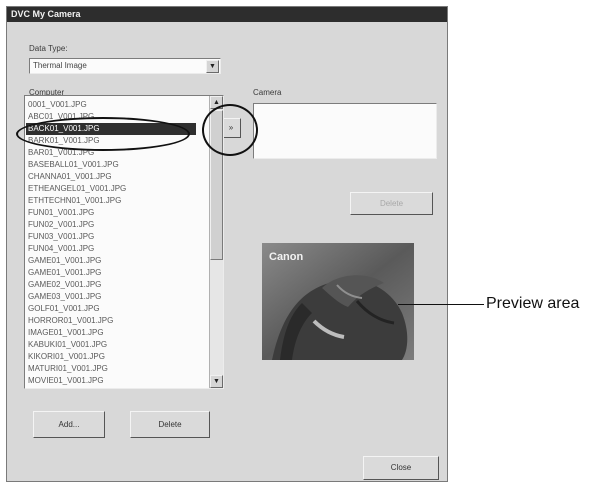 This screenshot has width=615, height=488. I want to click on file-list-item: FUN02_V001.JPG, so click(61, 225).